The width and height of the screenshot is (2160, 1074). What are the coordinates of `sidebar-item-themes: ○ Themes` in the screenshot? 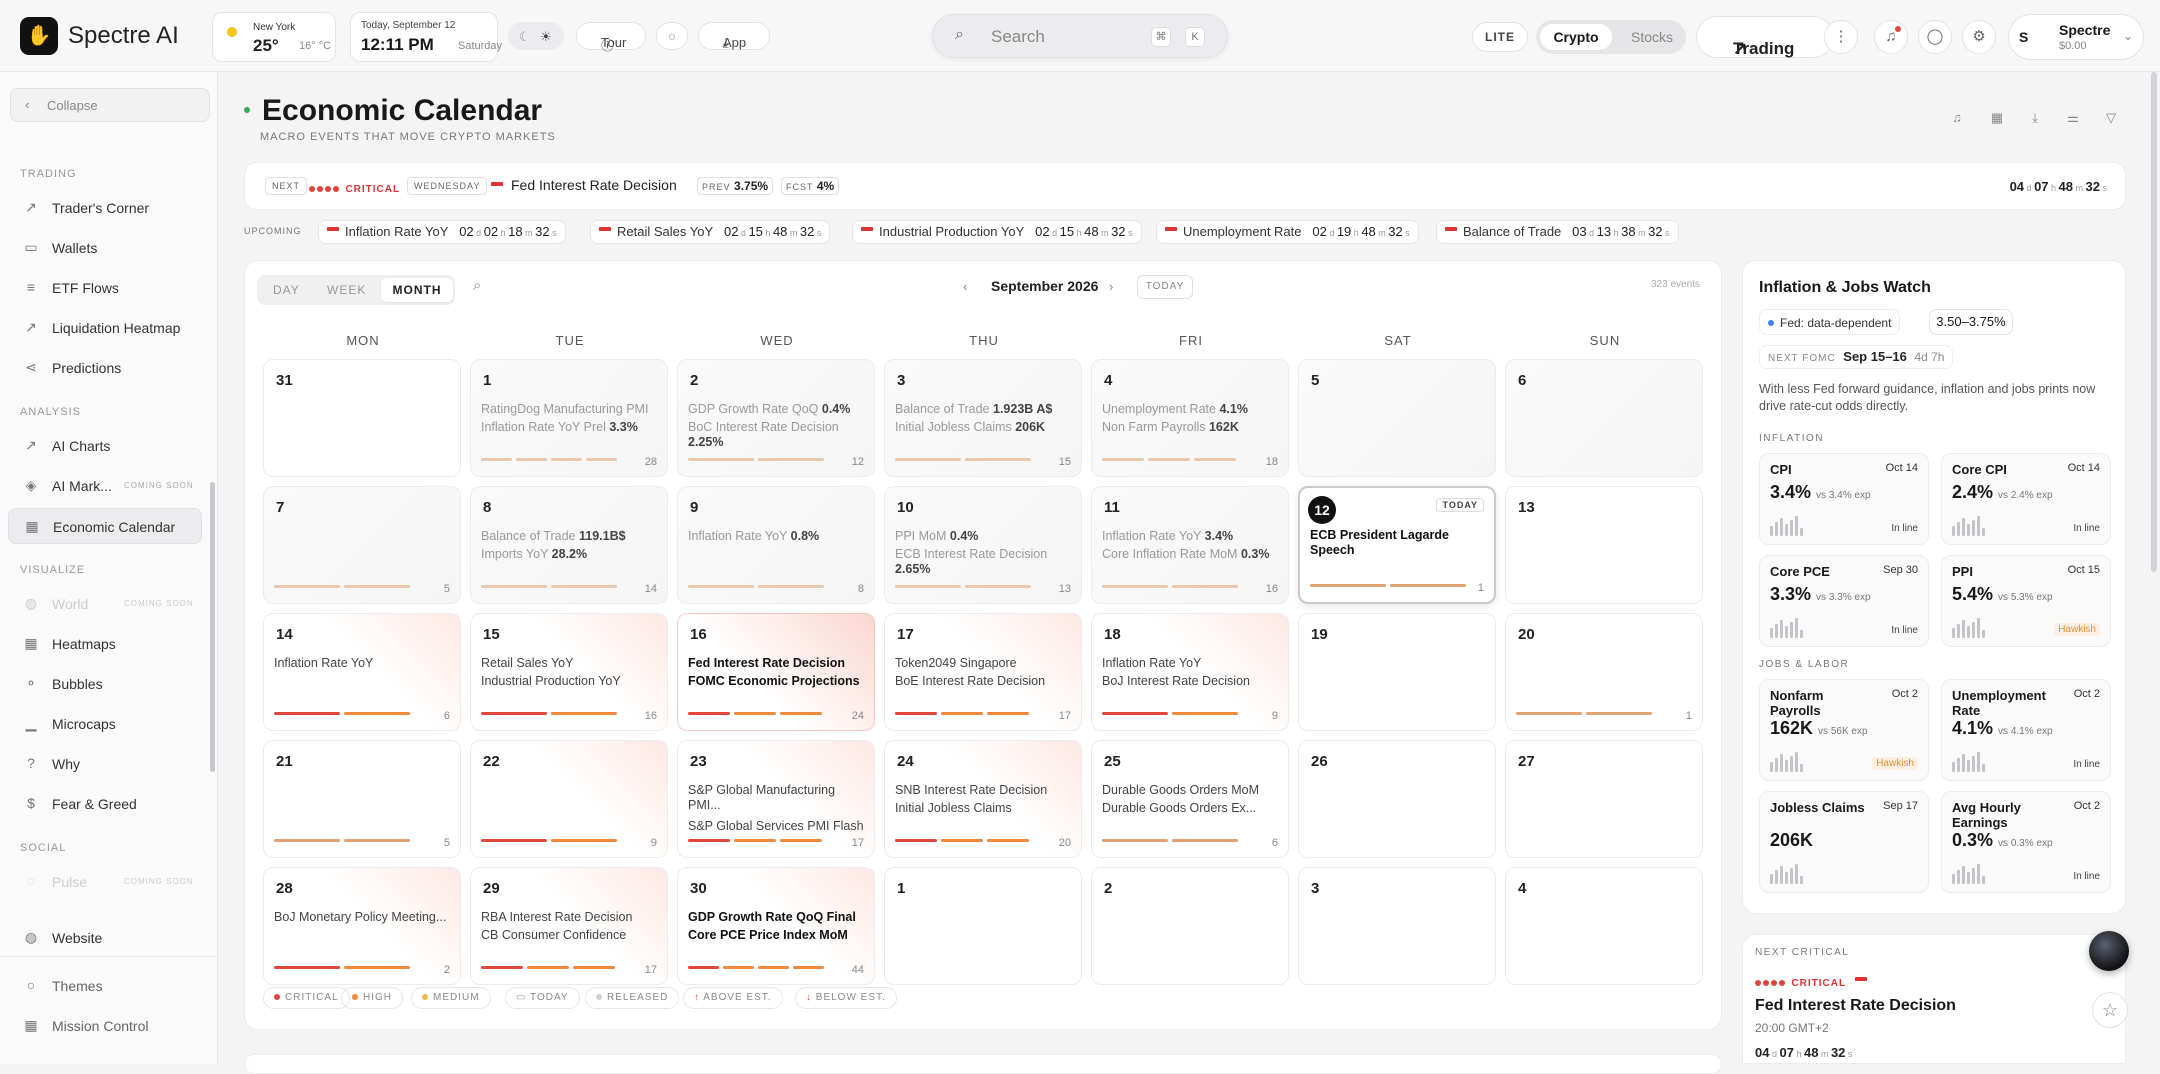 It's located at (105, 986).